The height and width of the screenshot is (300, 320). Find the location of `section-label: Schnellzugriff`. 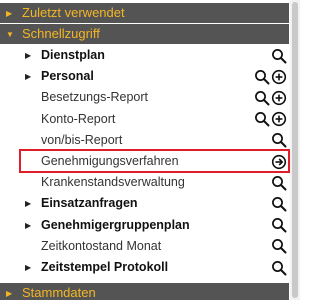

section-label: Schnellzugriff is located at coordinates (61, 33).